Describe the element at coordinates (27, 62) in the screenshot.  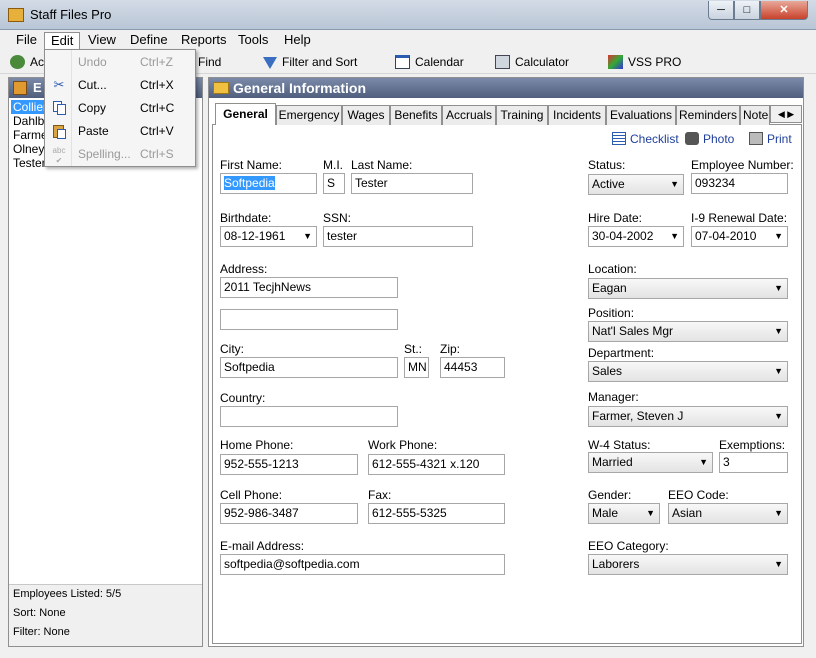
I see `add-button: Ac` at that location.